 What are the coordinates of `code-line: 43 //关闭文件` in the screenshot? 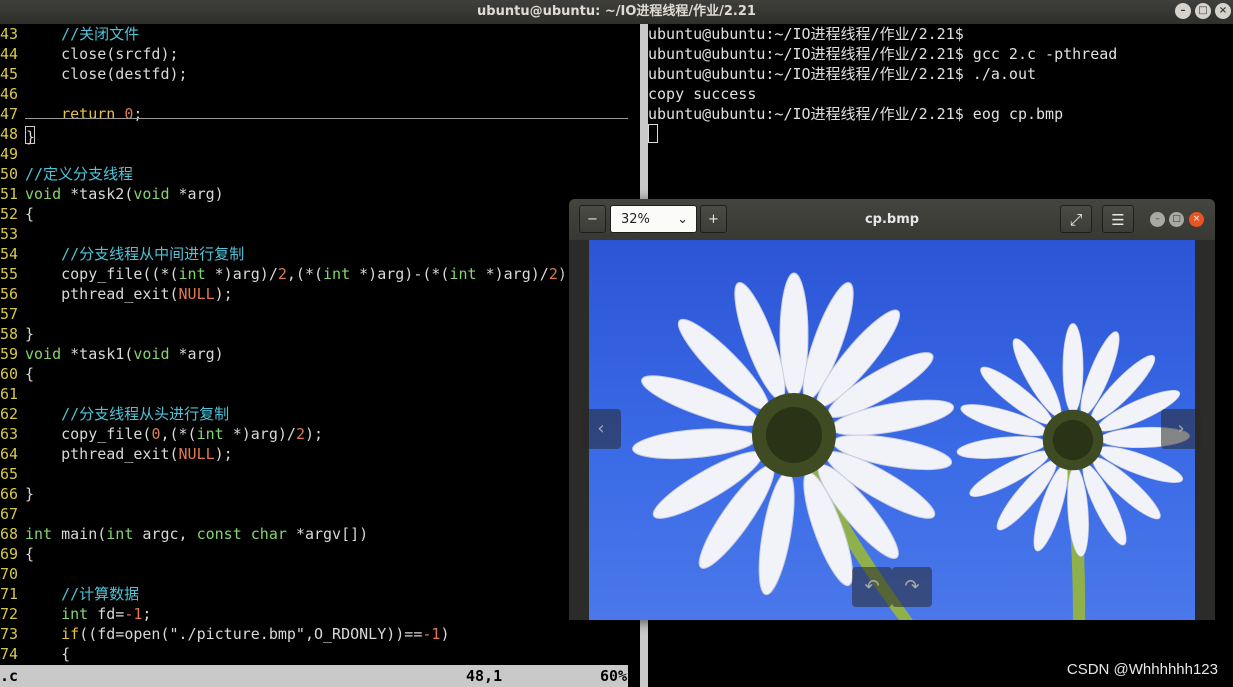 It's located at (69, 34).